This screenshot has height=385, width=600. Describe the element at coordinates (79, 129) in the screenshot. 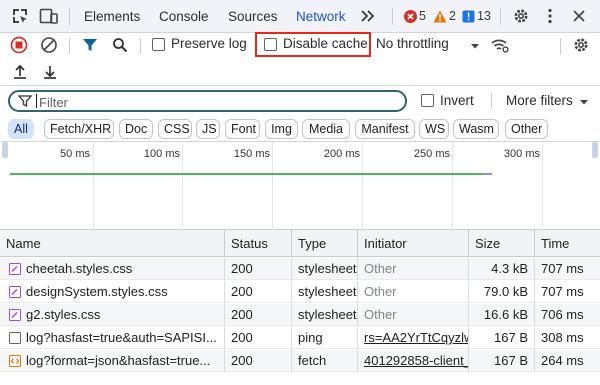

I see `filter-chip-fetch-xhr: Fetch/XHR` at that location.